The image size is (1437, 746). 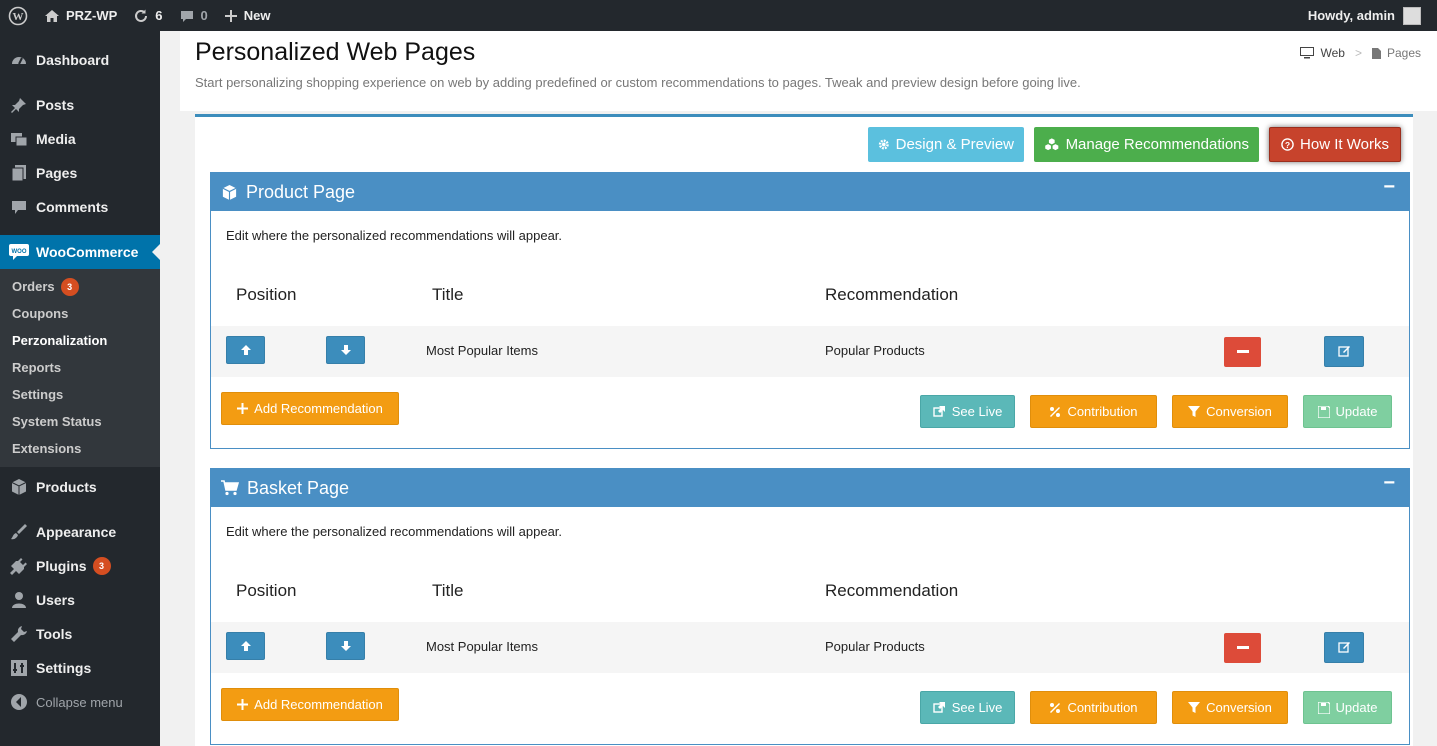 I want to click on filter-icon, so click(x=1194, y=707).